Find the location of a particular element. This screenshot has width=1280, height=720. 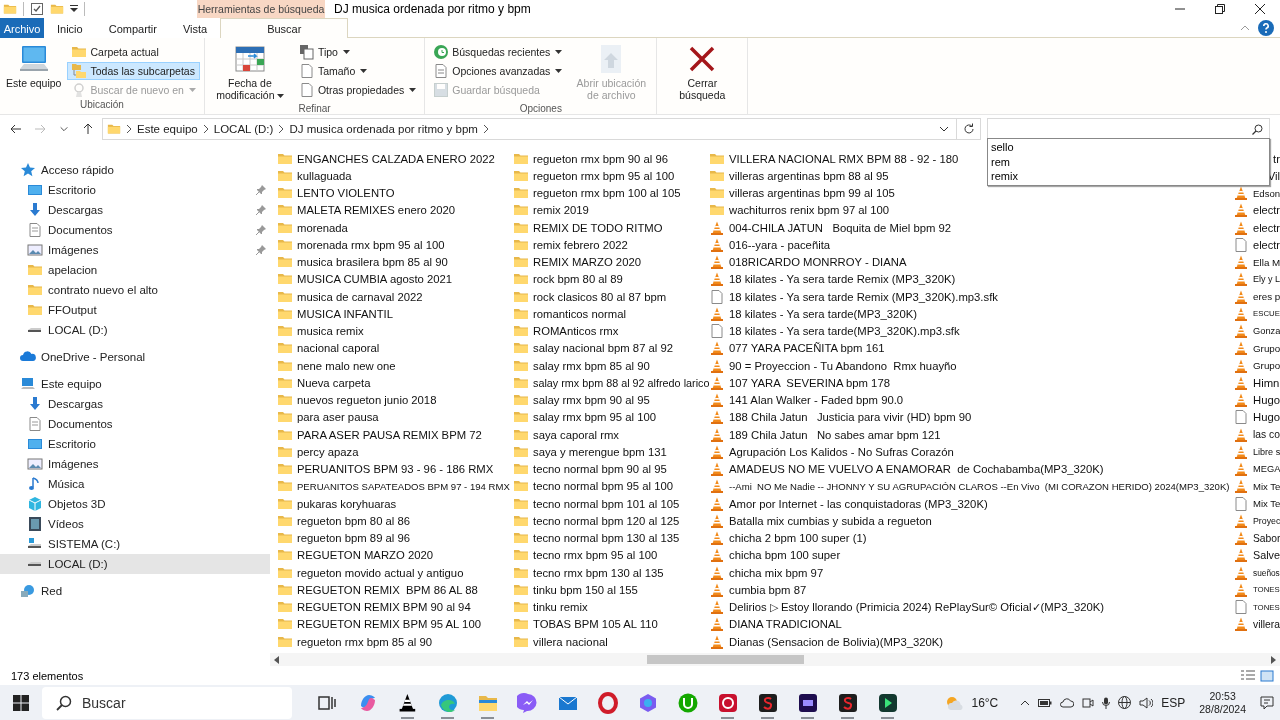

nav-item: LOCAL (D:) is located at coordinates (135, 330).